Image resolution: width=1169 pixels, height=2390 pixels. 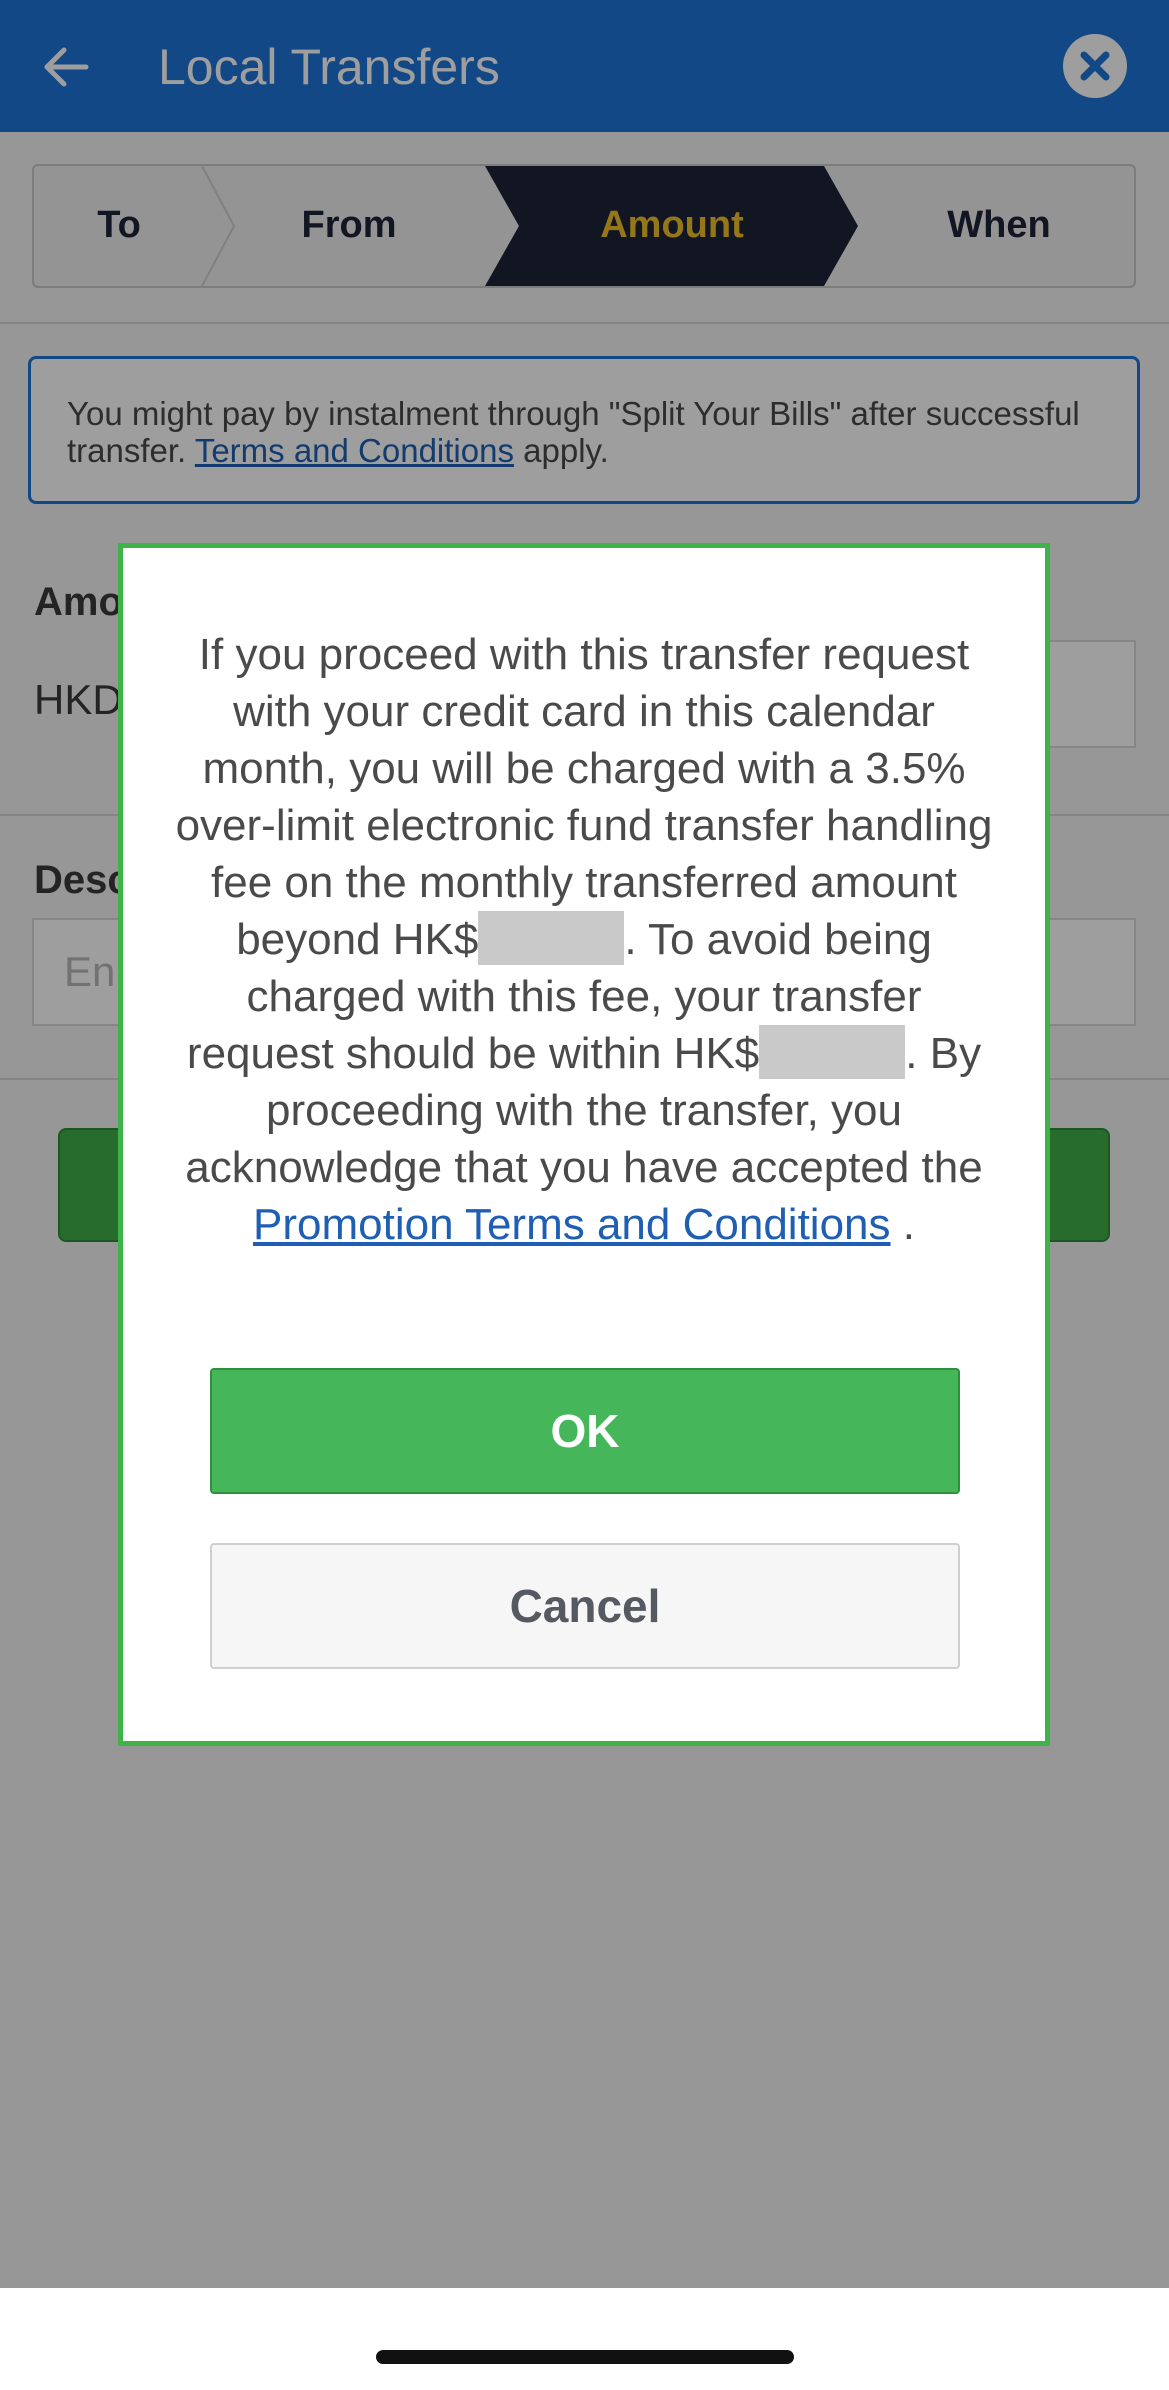 What do you see at coordinates (585, 1606) in the screenshot?
I see `cancel-button: Cancel` at bounding box center [585, 1606].